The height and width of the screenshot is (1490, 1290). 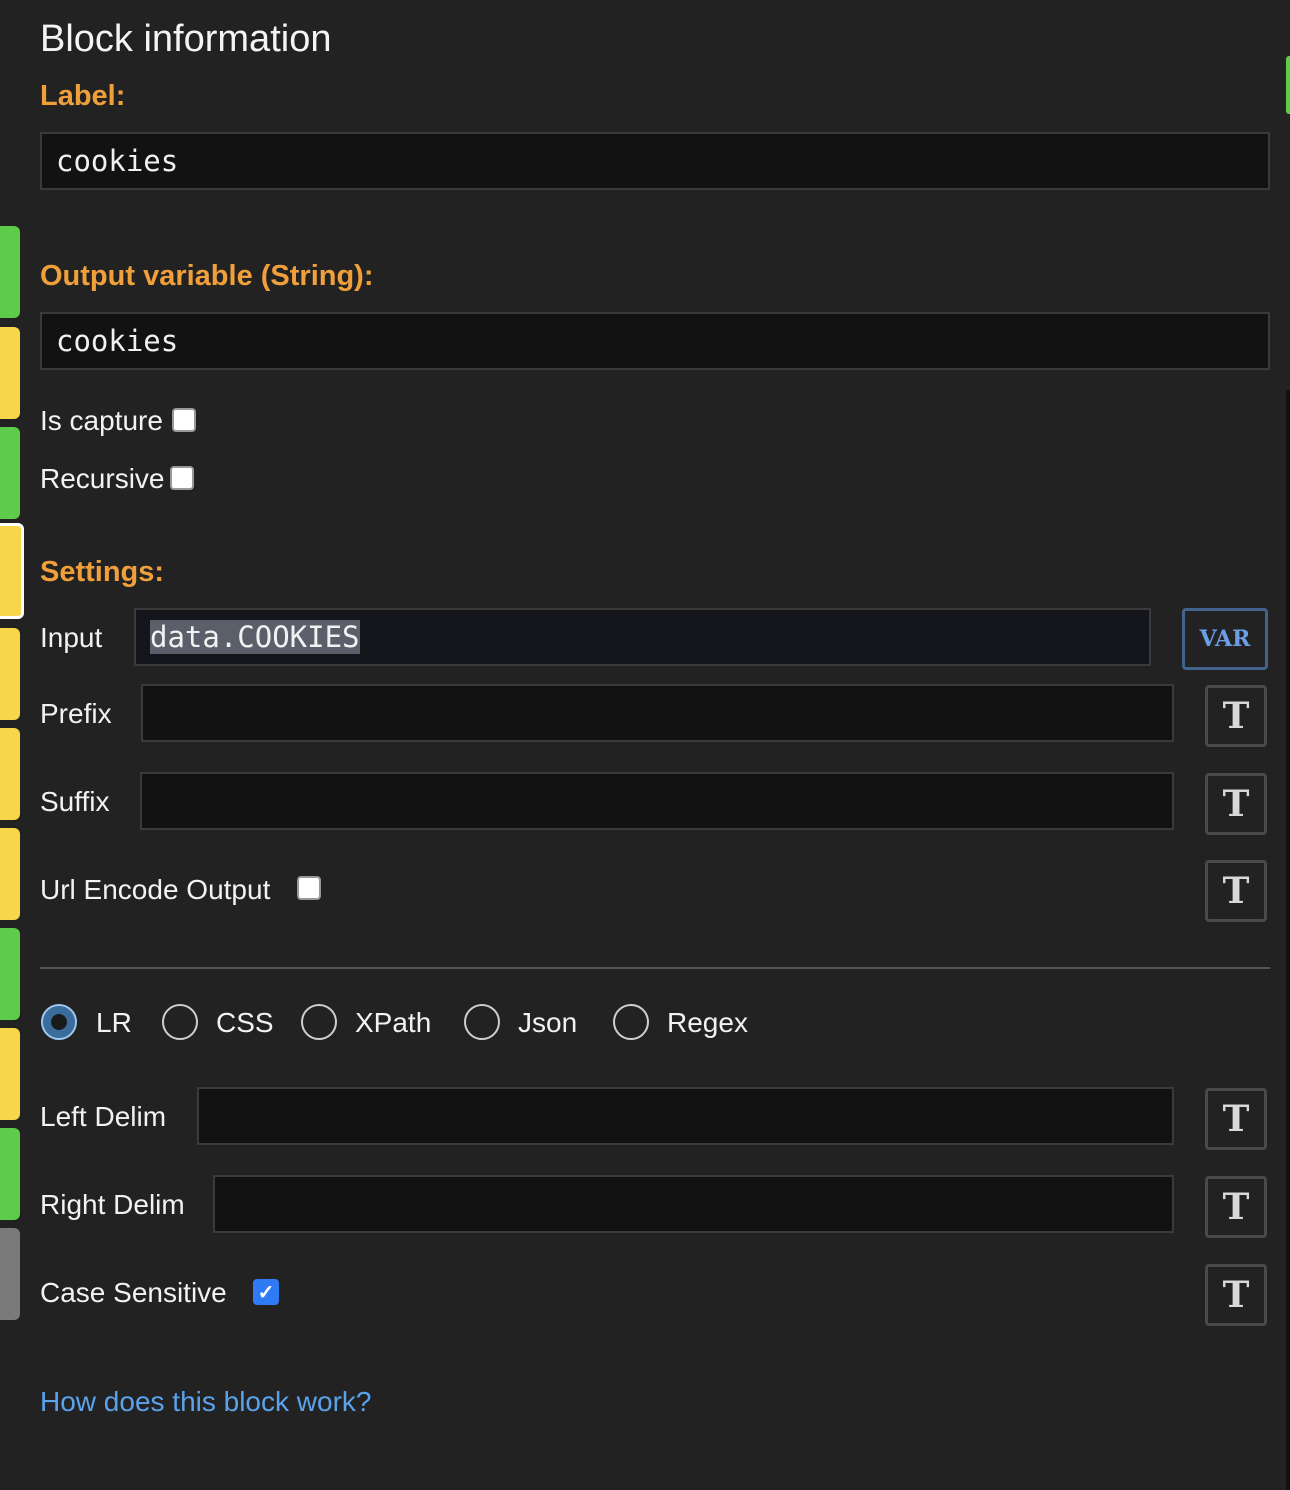 What do you see at coordinates (393, 1023) in the screenshot?
I see `radio-xpath-label: XPath` at bounding box center [393, 1023].